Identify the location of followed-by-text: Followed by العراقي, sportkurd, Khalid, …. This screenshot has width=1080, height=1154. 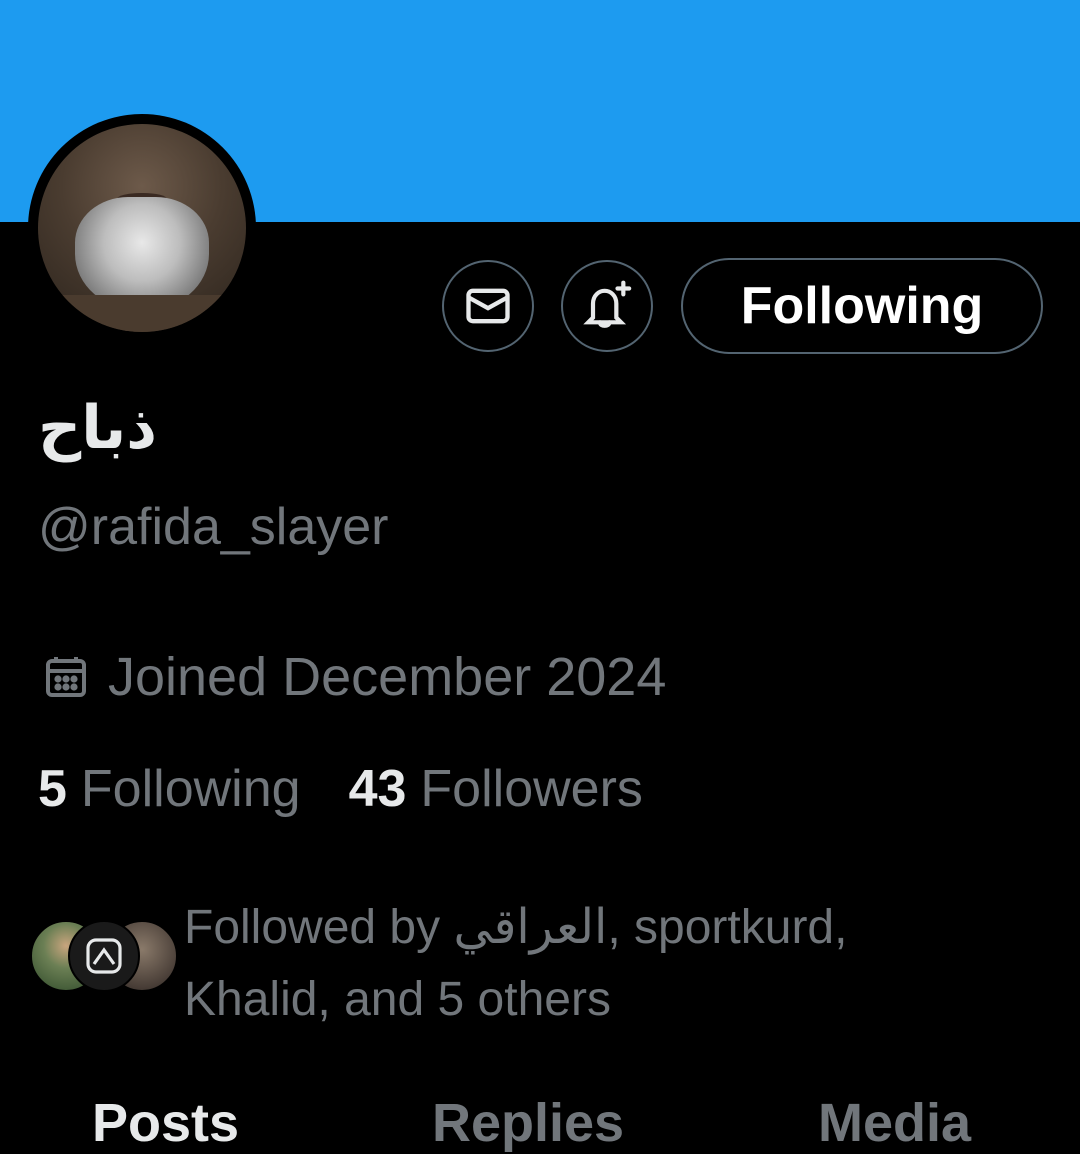
(614, 964).